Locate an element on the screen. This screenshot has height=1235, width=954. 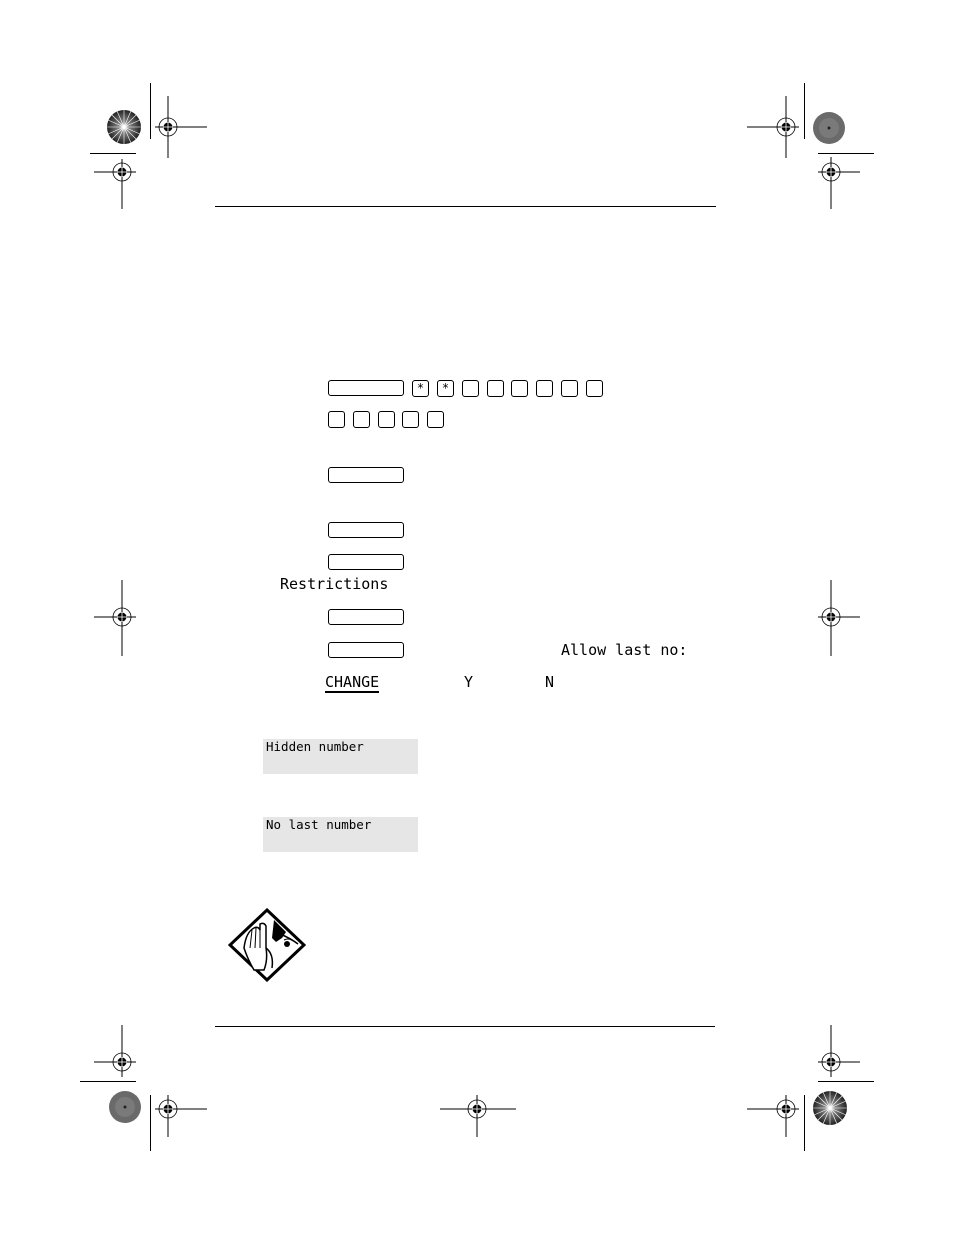
lcd-display-hidden-number: Hidden number is located at coordinates (340, 756).